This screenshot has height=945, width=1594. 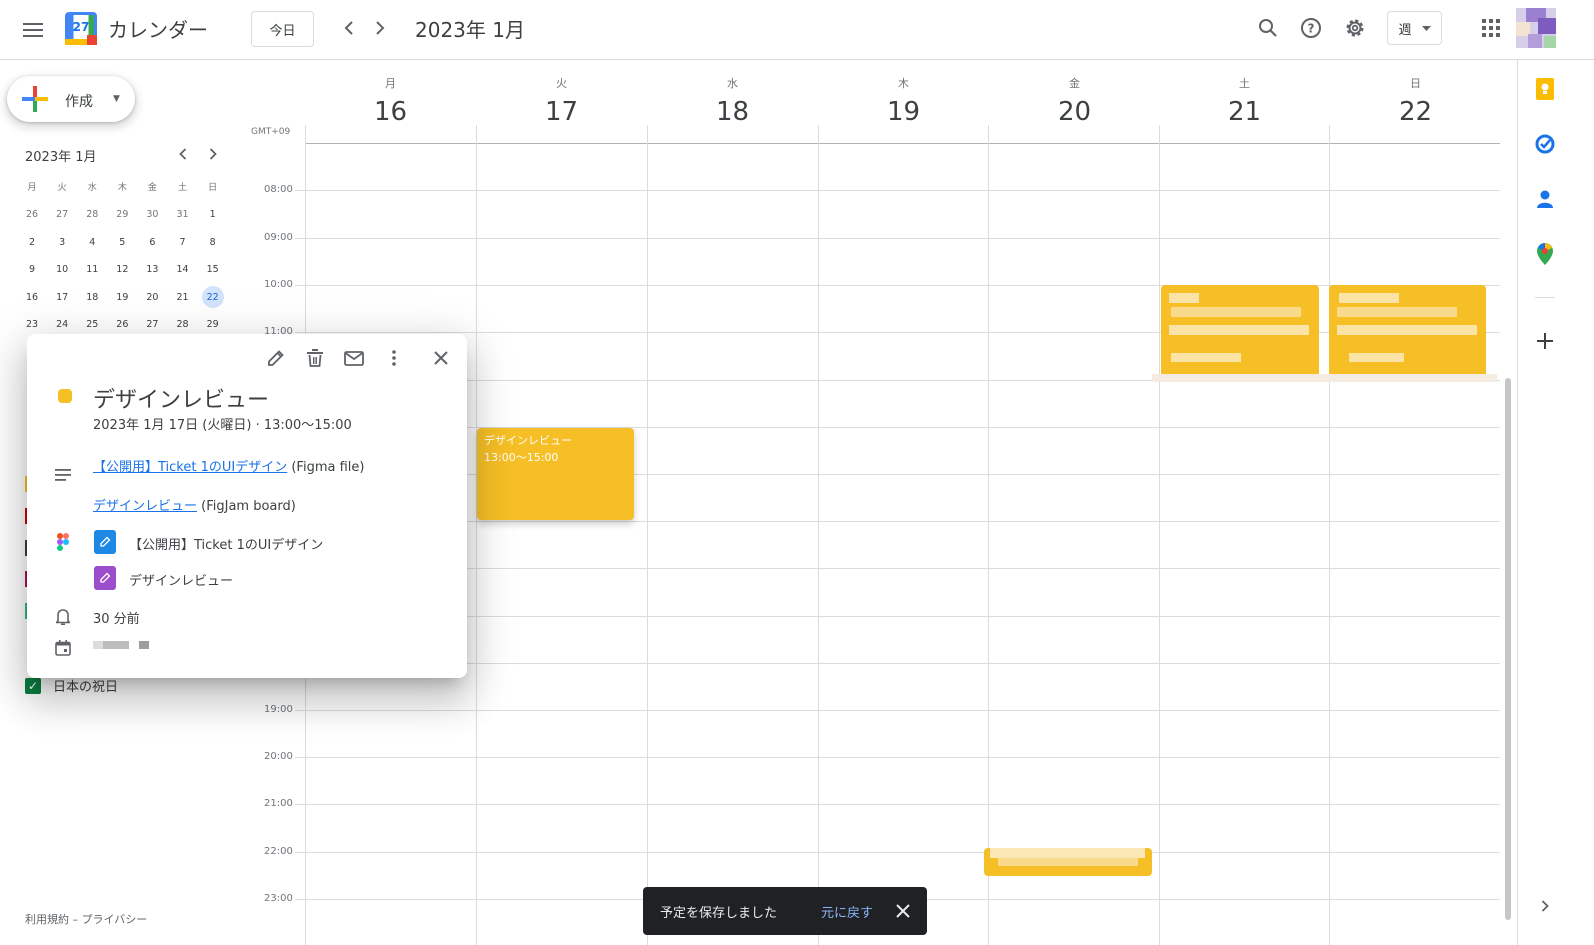 What do you see at coordinates (797, 30) in the screenshot?
I see `top-bar: 27 カレンダー 今日 2023年 1月 ? 週` at bounding box center [797, 30].